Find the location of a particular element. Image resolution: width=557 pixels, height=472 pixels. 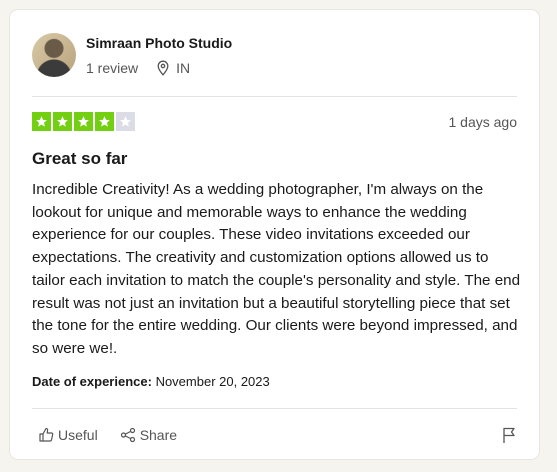

reviewer-meta: 1 review IN is located at coordinates (159, 68).